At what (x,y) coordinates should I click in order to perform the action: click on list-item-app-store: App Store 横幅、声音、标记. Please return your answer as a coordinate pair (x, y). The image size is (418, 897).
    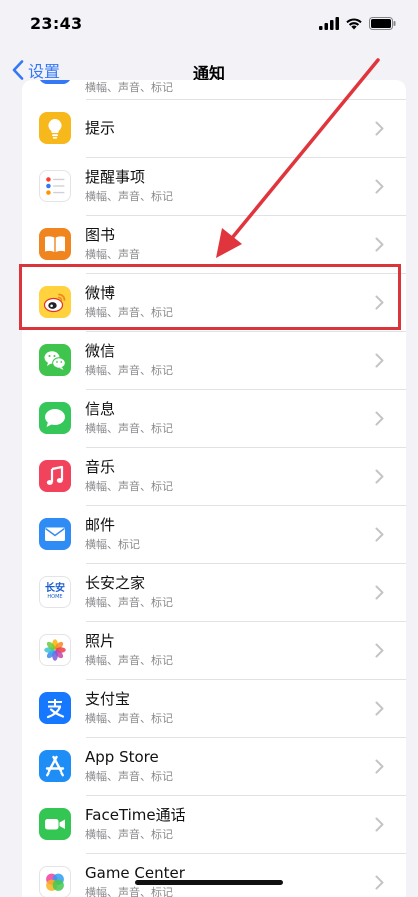
    Looking at the image, I should click on (214, 767).